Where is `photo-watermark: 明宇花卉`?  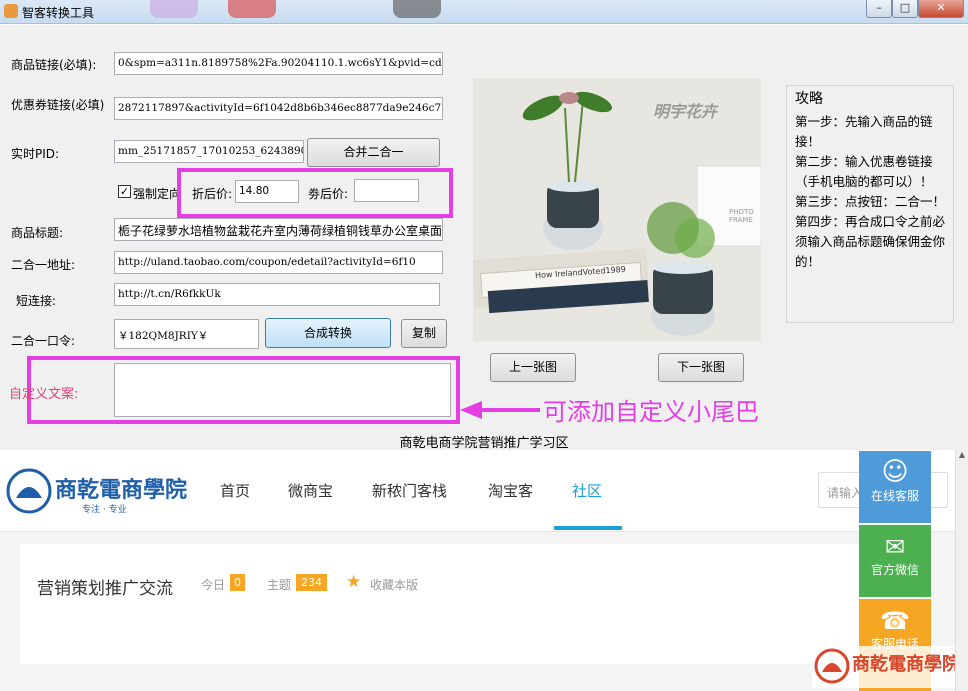 photo-watermark: 明宇花卉 is located at coordinates (685, 111).